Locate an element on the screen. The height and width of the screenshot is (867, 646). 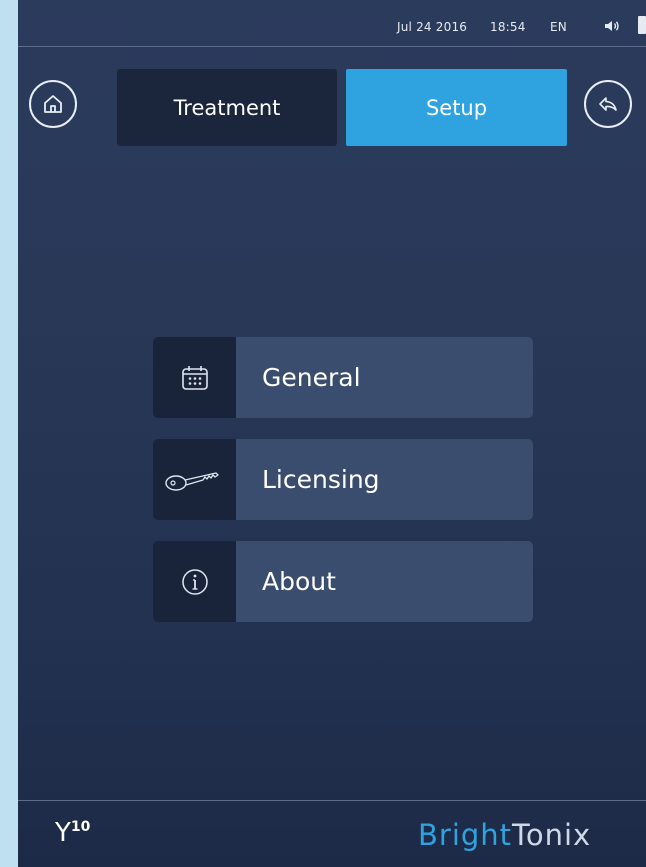
language-indicator: EN is located at coordinates (558, 27).